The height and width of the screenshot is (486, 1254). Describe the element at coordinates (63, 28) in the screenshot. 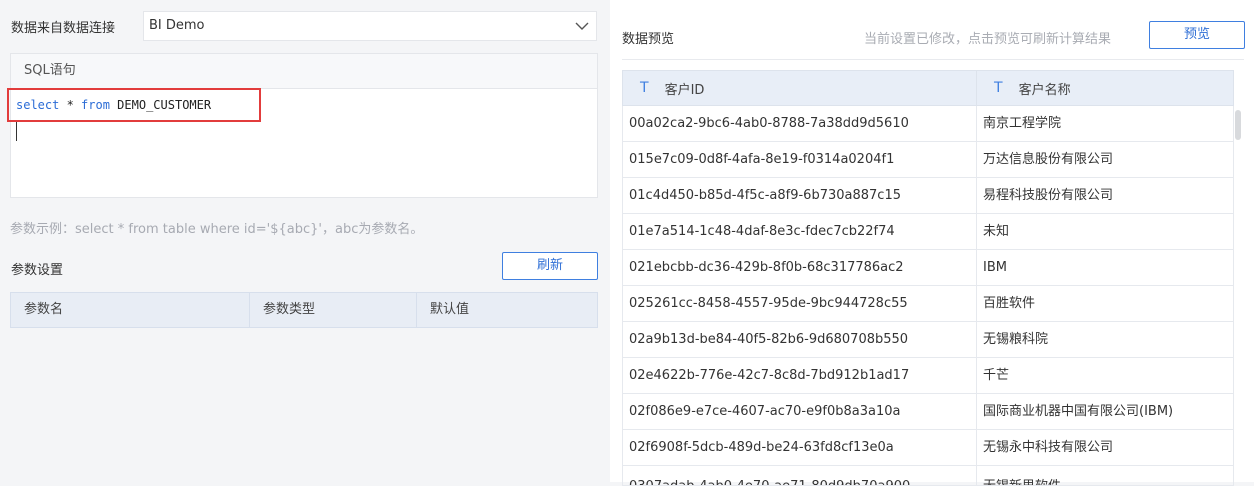

I see `connection-label: 数据来自数据连接` at that location.